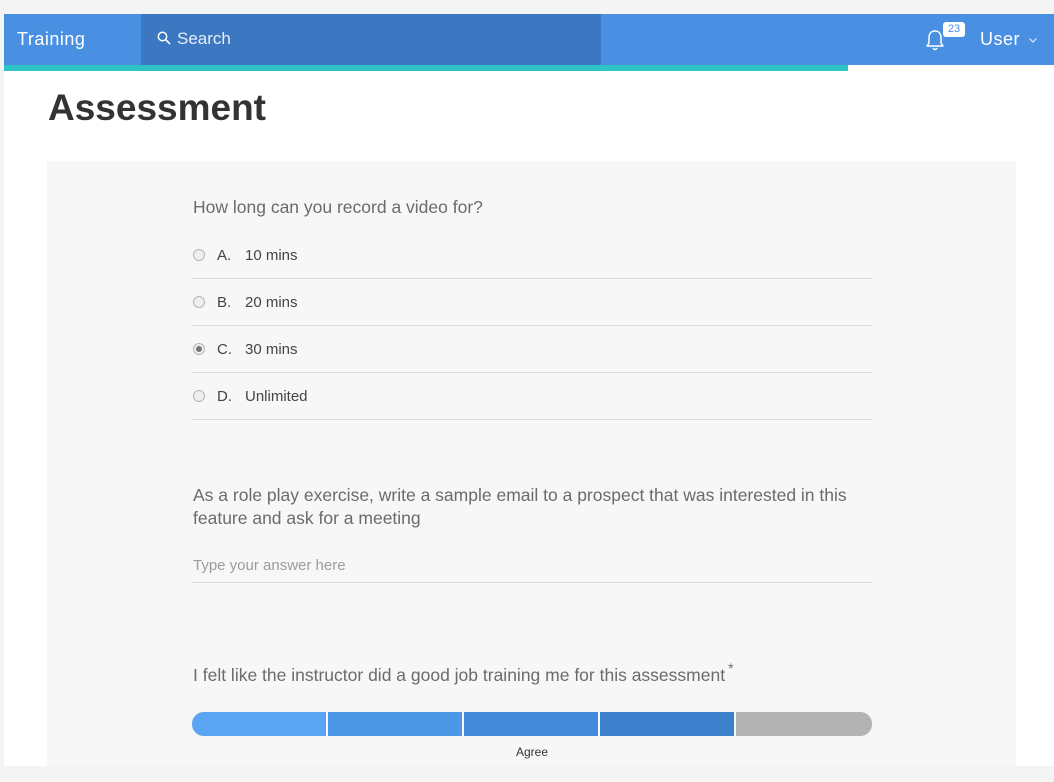 This screenshot has height=782, width=1054. Describe the element at coordinates (532, 568) in the screenshot. I see `answer-input` at that location.